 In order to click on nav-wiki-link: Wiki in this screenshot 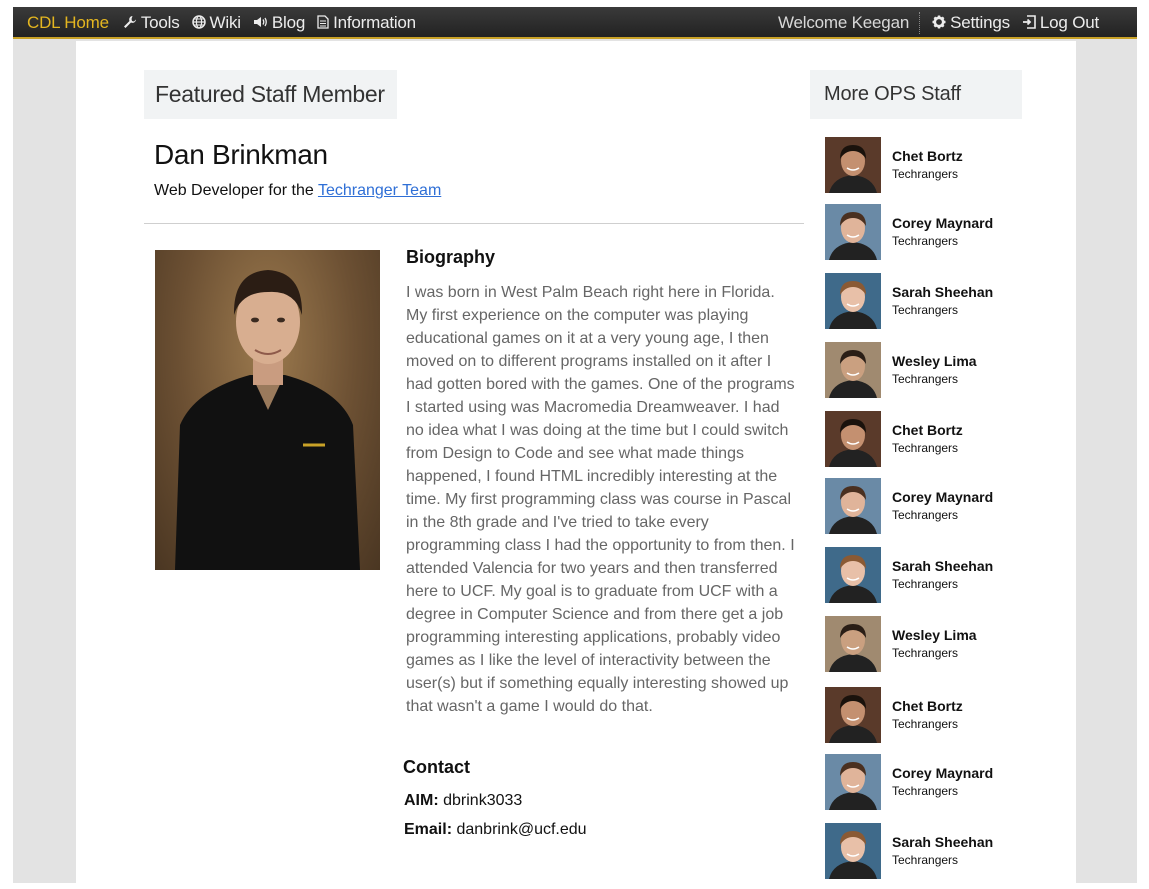, I will do `click(216, 23)`.